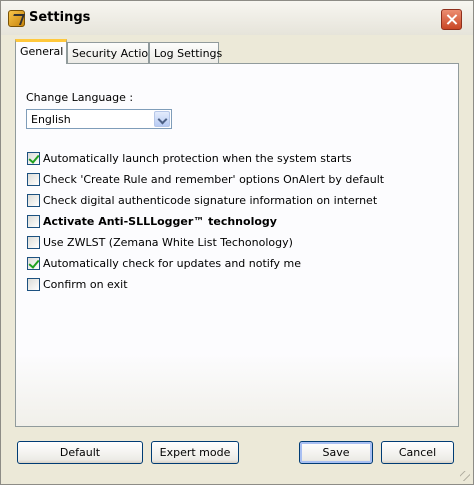 This screenshot has height=485, width=474. I want to click on default-button: Default, so click(80, 452).